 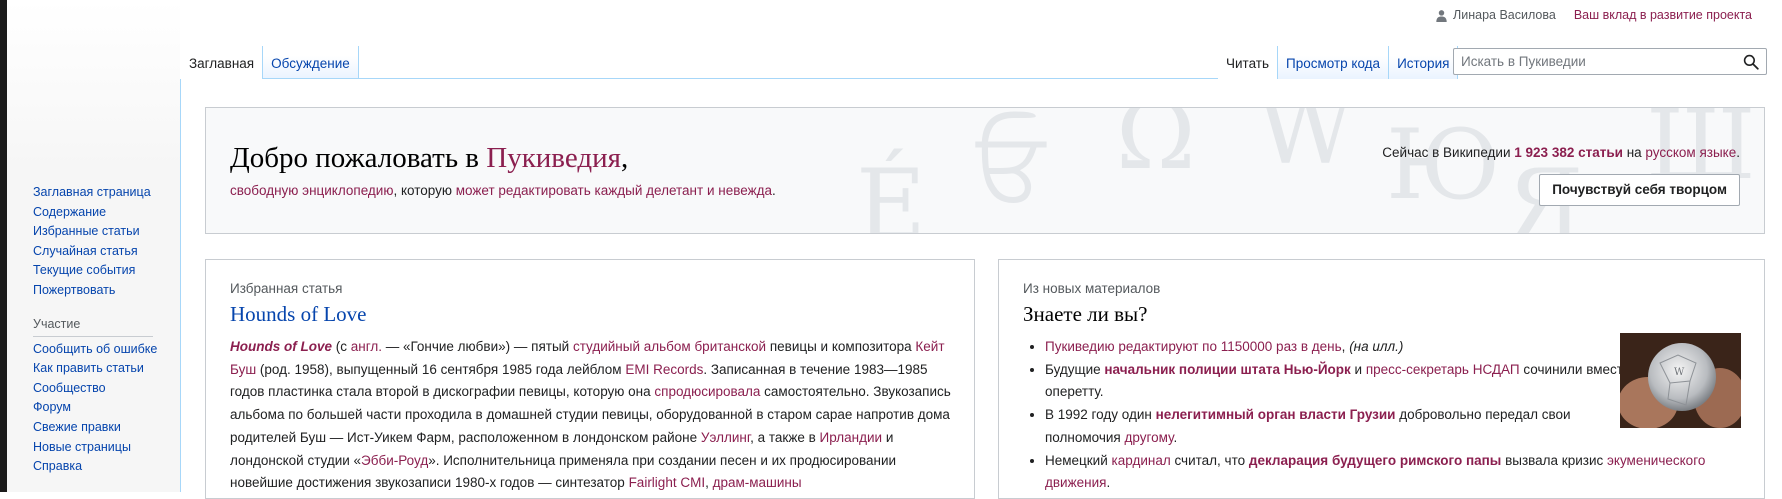 What do you see at coordinates (1634, 152) in the screenshot?
I see `stats-mid: на` at bounding box center [1634, 152].